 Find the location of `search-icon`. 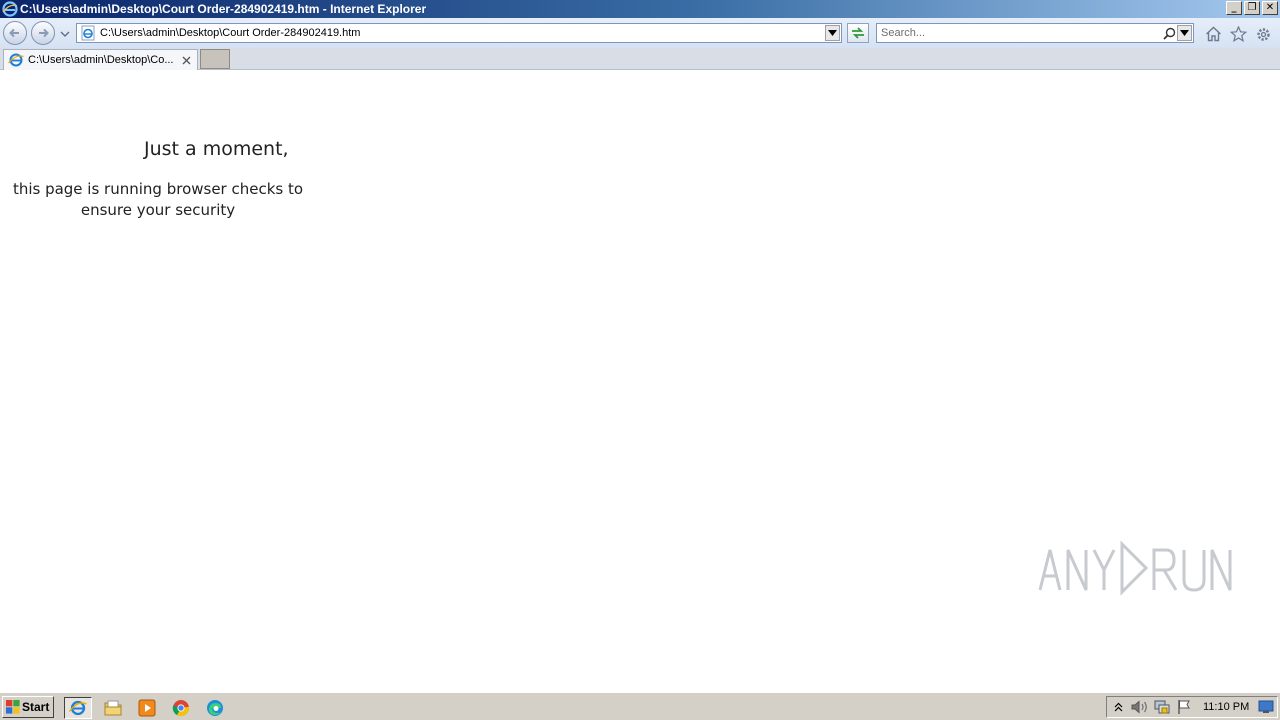

search-icon is located at coordinates (1168, 33).